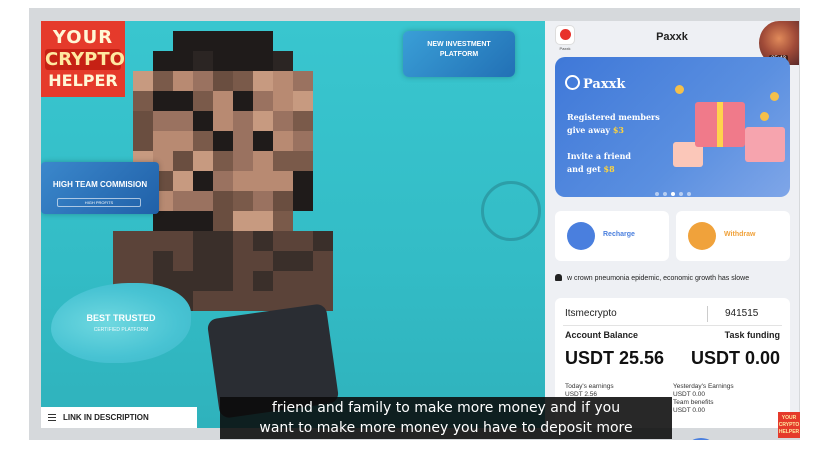 This screenshot has width=827, height=450. Describe the element at coordinates (689, 394) in the screenshot. I see `yesterday-earnings-value: USDT 0.00` at that location.